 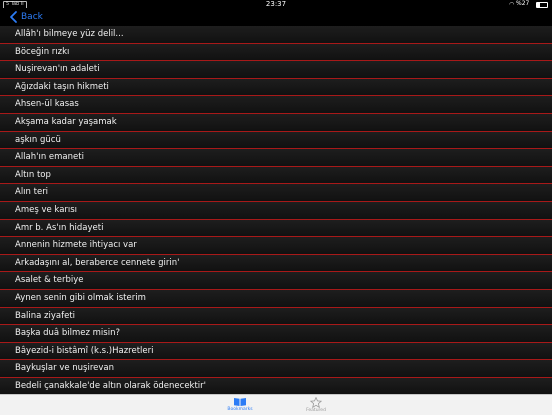 What do you see at coordinates (240, 409) in the screenshot?
I see `tab-bookmarks-label: Bookmarks` at bounding box center [240, 409].